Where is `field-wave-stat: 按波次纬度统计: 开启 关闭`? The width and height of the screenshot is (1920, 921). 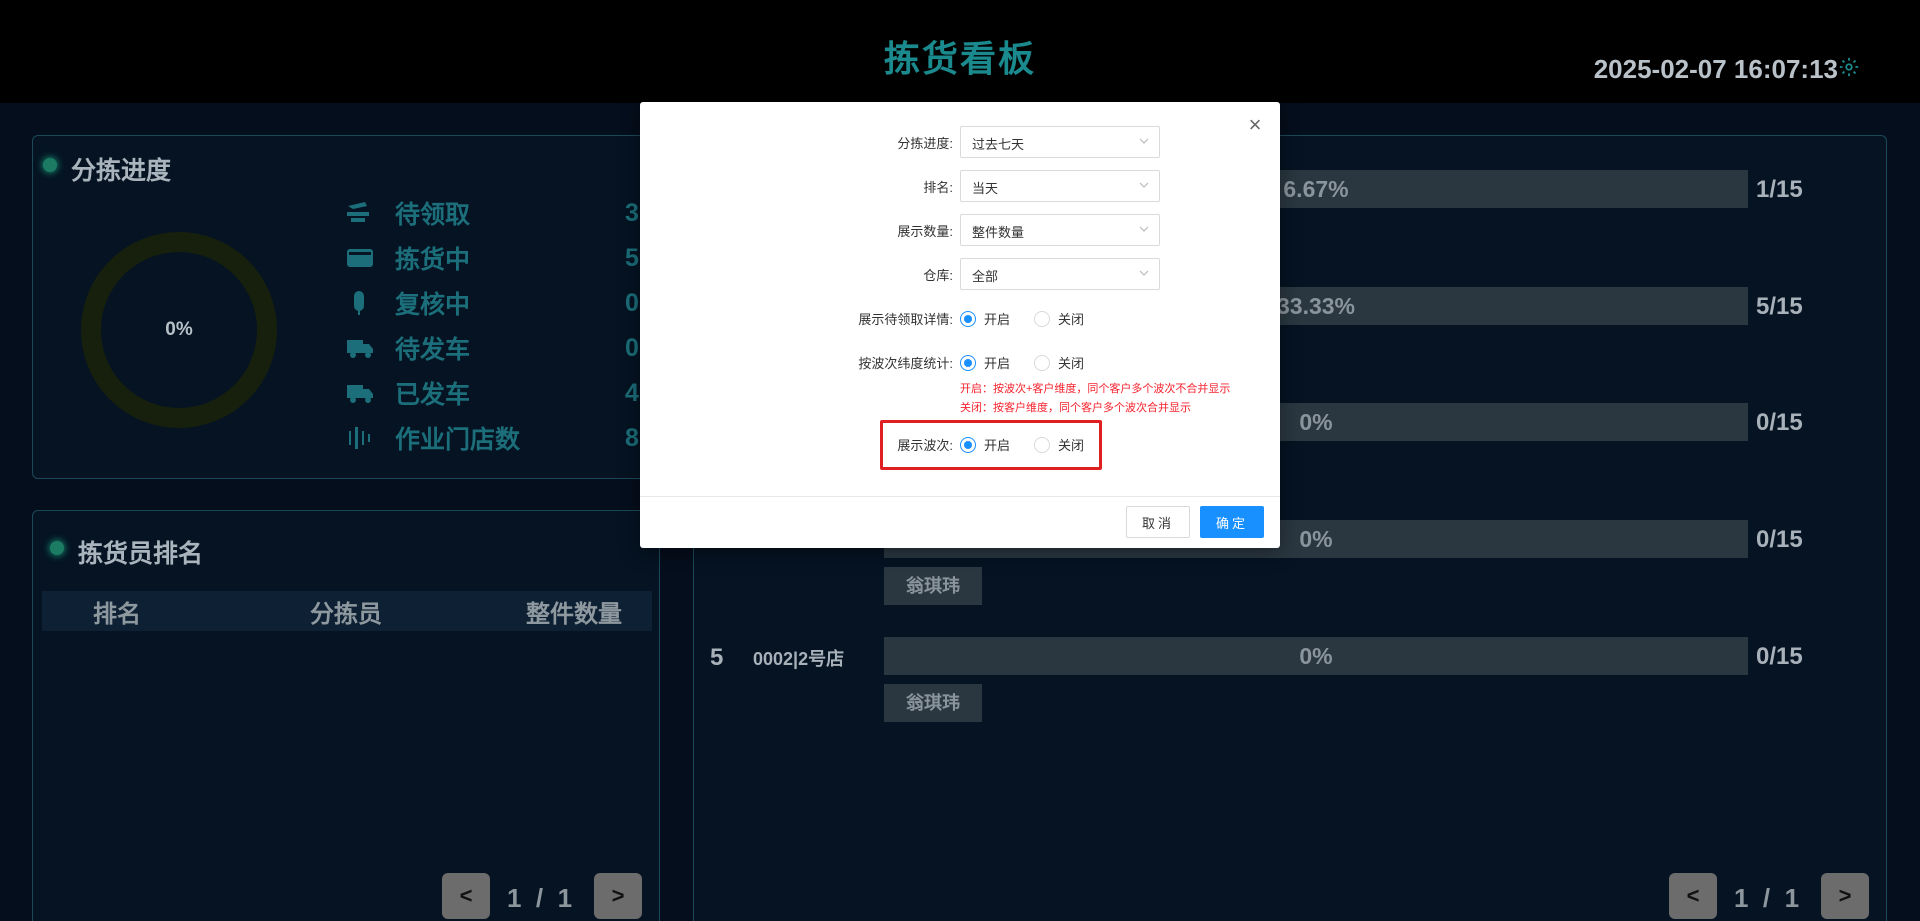
field-wave-stat: 按波次纬度统计: 开启 关闭 is located at coordinates (960, 362).